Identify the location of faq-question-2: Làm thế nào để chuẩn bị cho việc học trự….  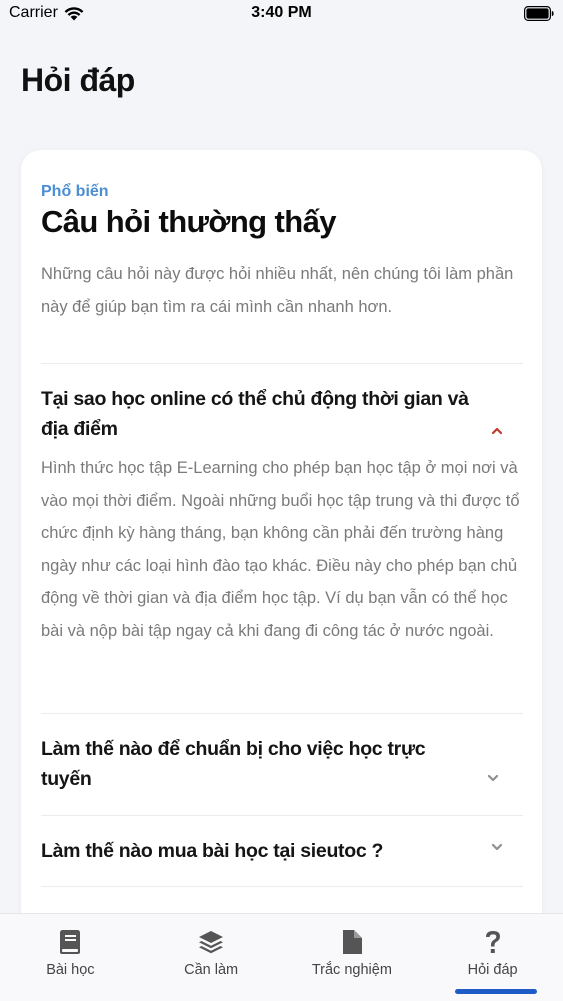
(256, 764).